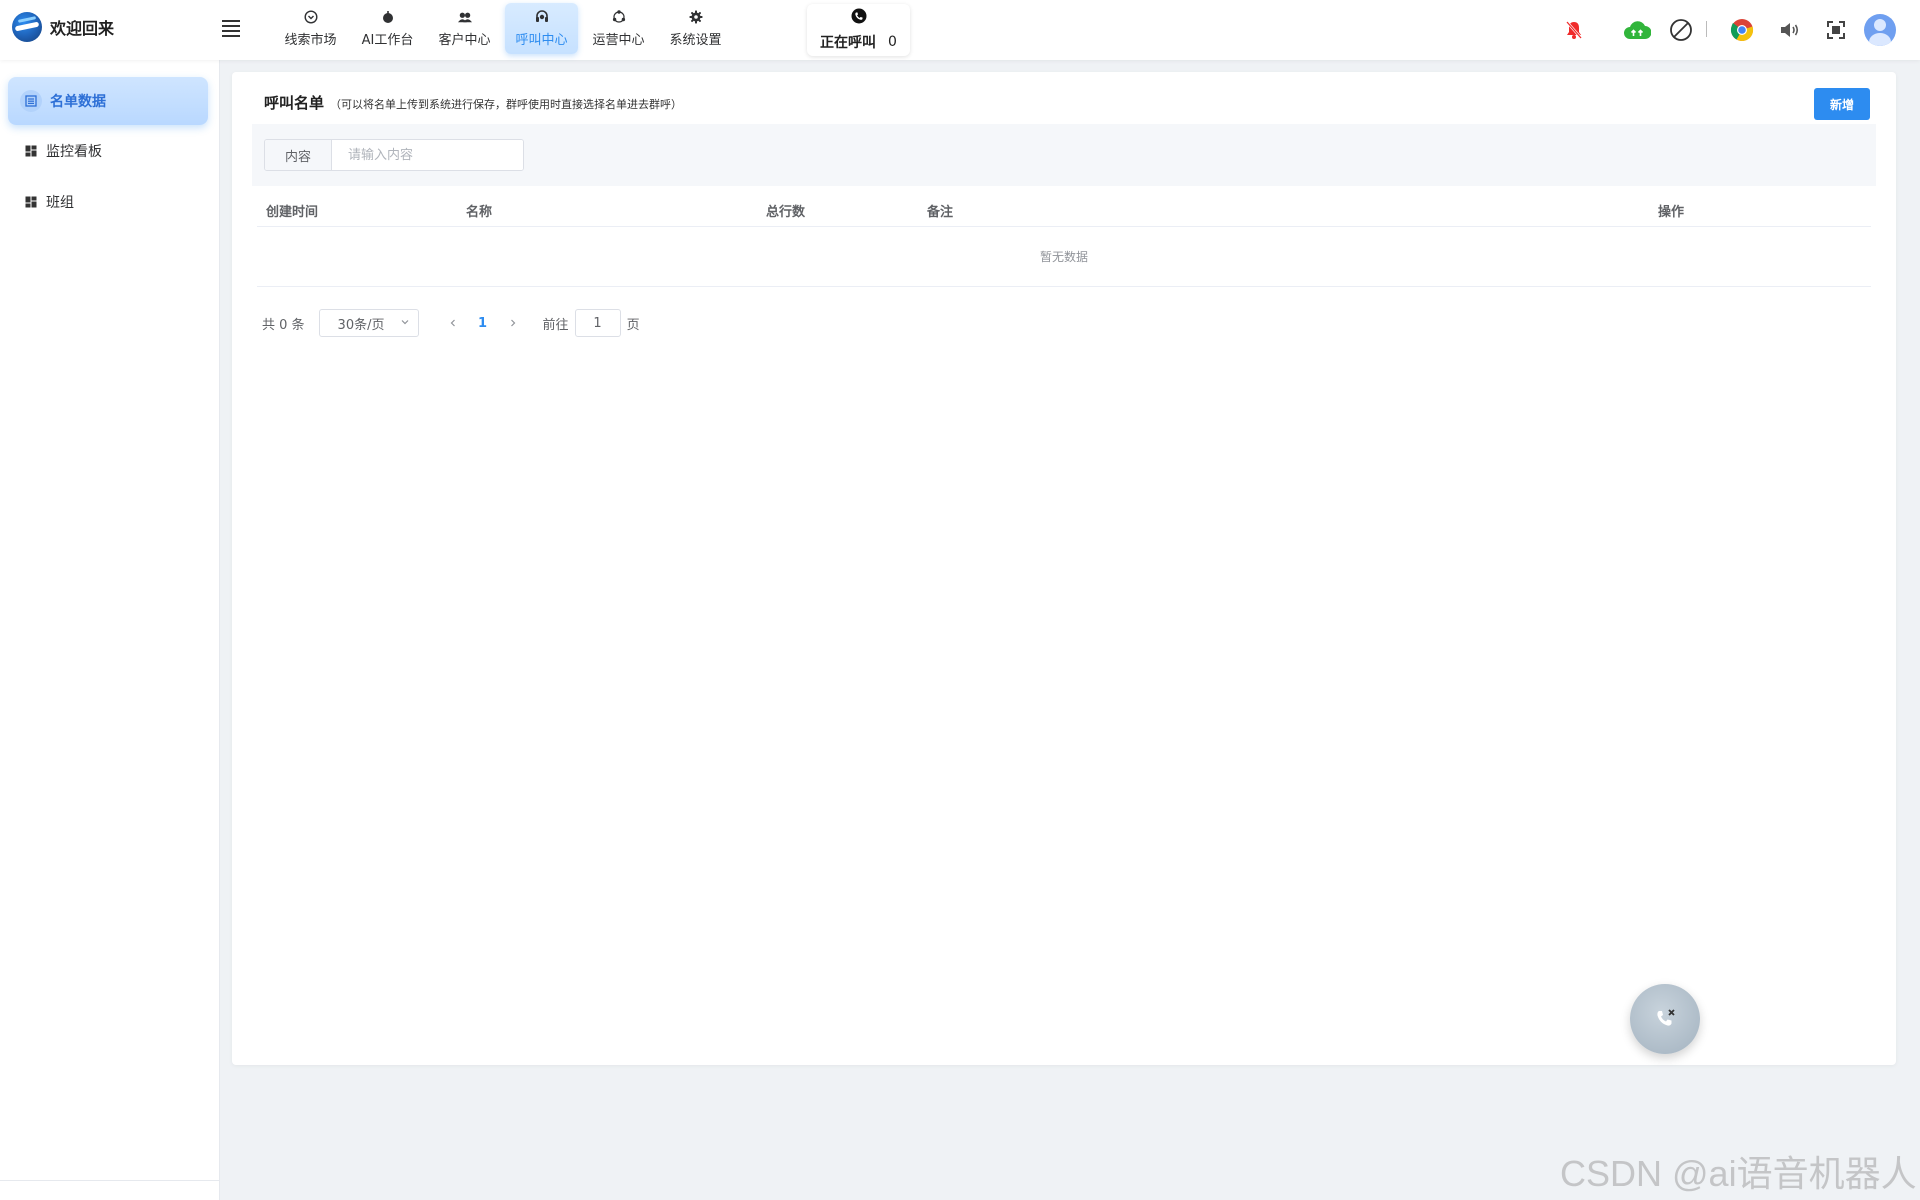 The width and height of the screenshot is (1920, 1200). I want to click on table-header: 创建时间 名称 总行数 备注 操作, so click(1064, 209).